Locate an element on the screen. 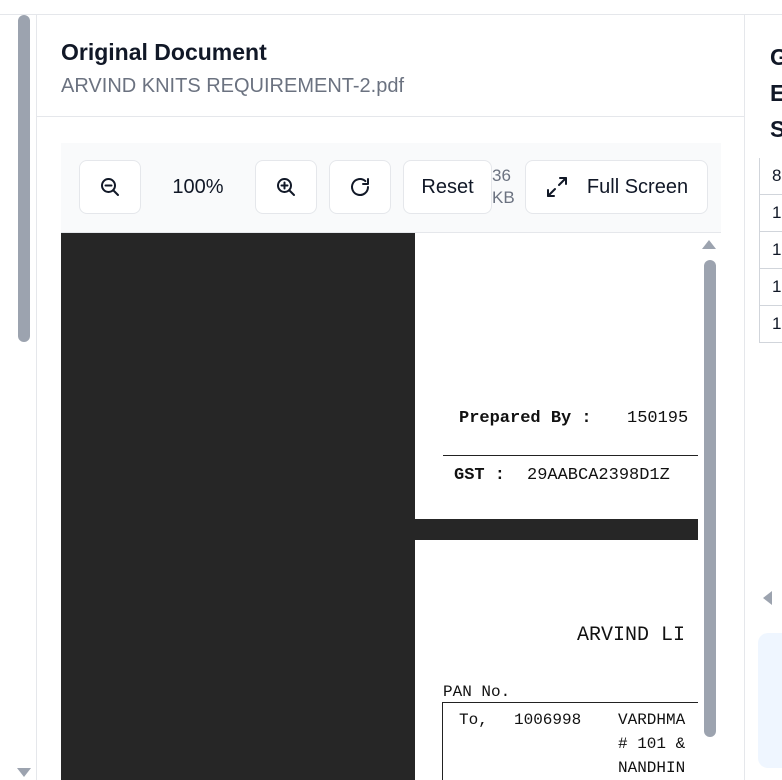 This screenshot has width=782, height=780. rotate-icon is located at coordinates (360, 187).